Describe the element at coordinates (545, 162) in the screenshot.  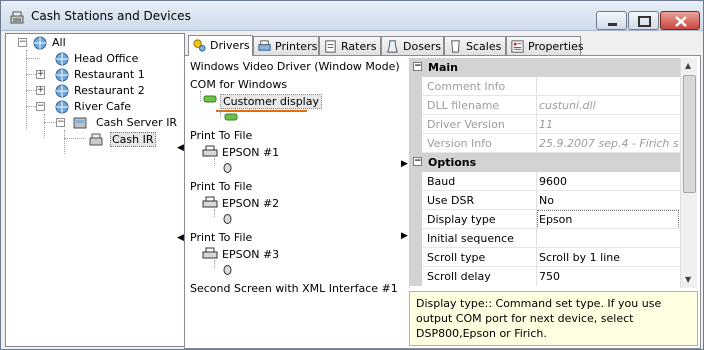
I see `category-options: − Options` at that location.